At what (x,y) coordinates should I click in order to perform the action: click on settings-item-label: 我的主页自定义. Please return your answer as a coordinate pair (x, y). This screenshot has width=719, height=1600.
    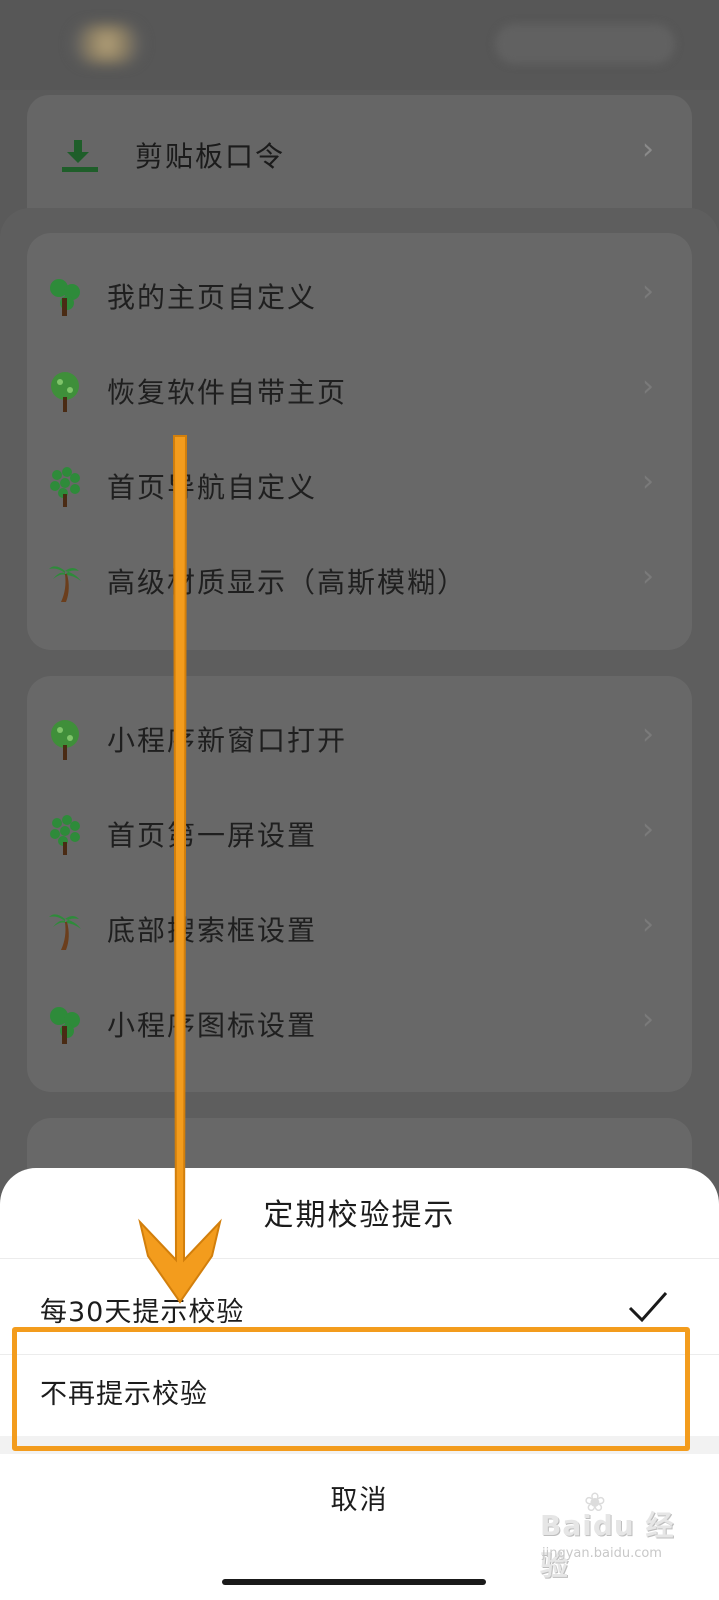
    Looking at the image, I should click on (212, 297).